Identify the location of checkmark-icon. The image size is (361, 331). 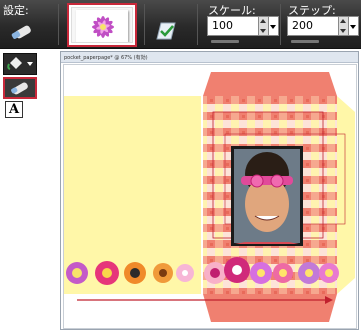
(166, 31).